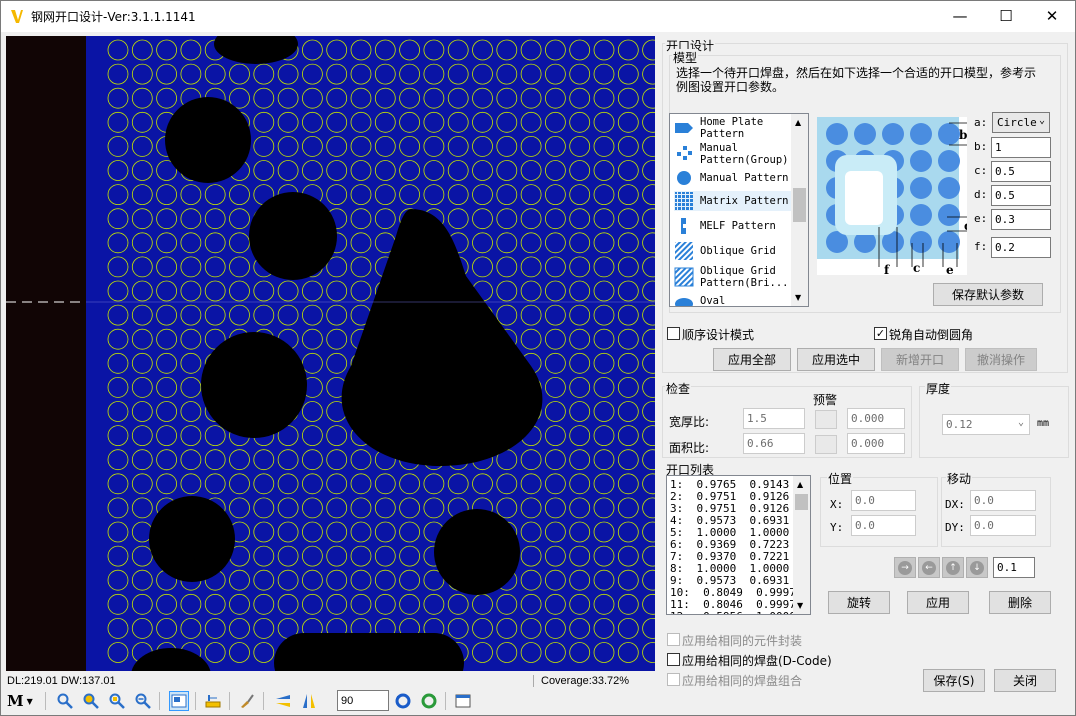  Describe the element at coordinates (1021, 122) in the screenshot. I see `param-a-select: Circle ⌄` at that location.